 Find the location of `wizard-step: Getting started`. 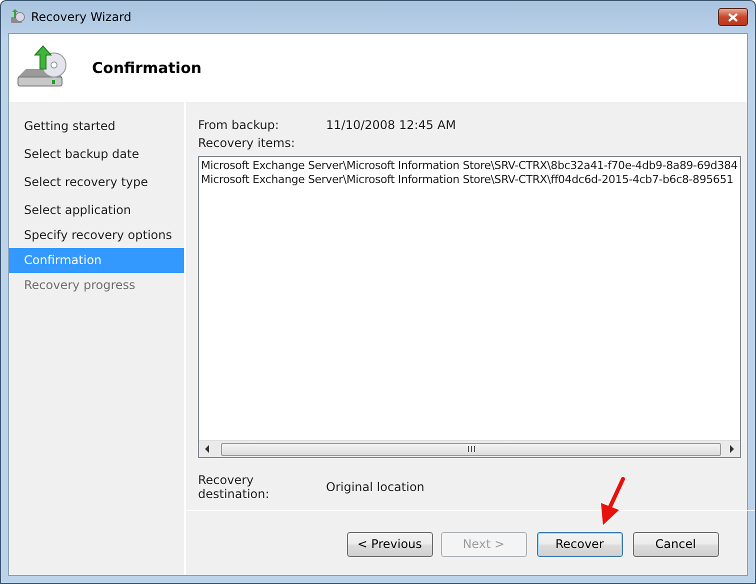

wizard-step: Getting started is located at coordinates (96, 126).